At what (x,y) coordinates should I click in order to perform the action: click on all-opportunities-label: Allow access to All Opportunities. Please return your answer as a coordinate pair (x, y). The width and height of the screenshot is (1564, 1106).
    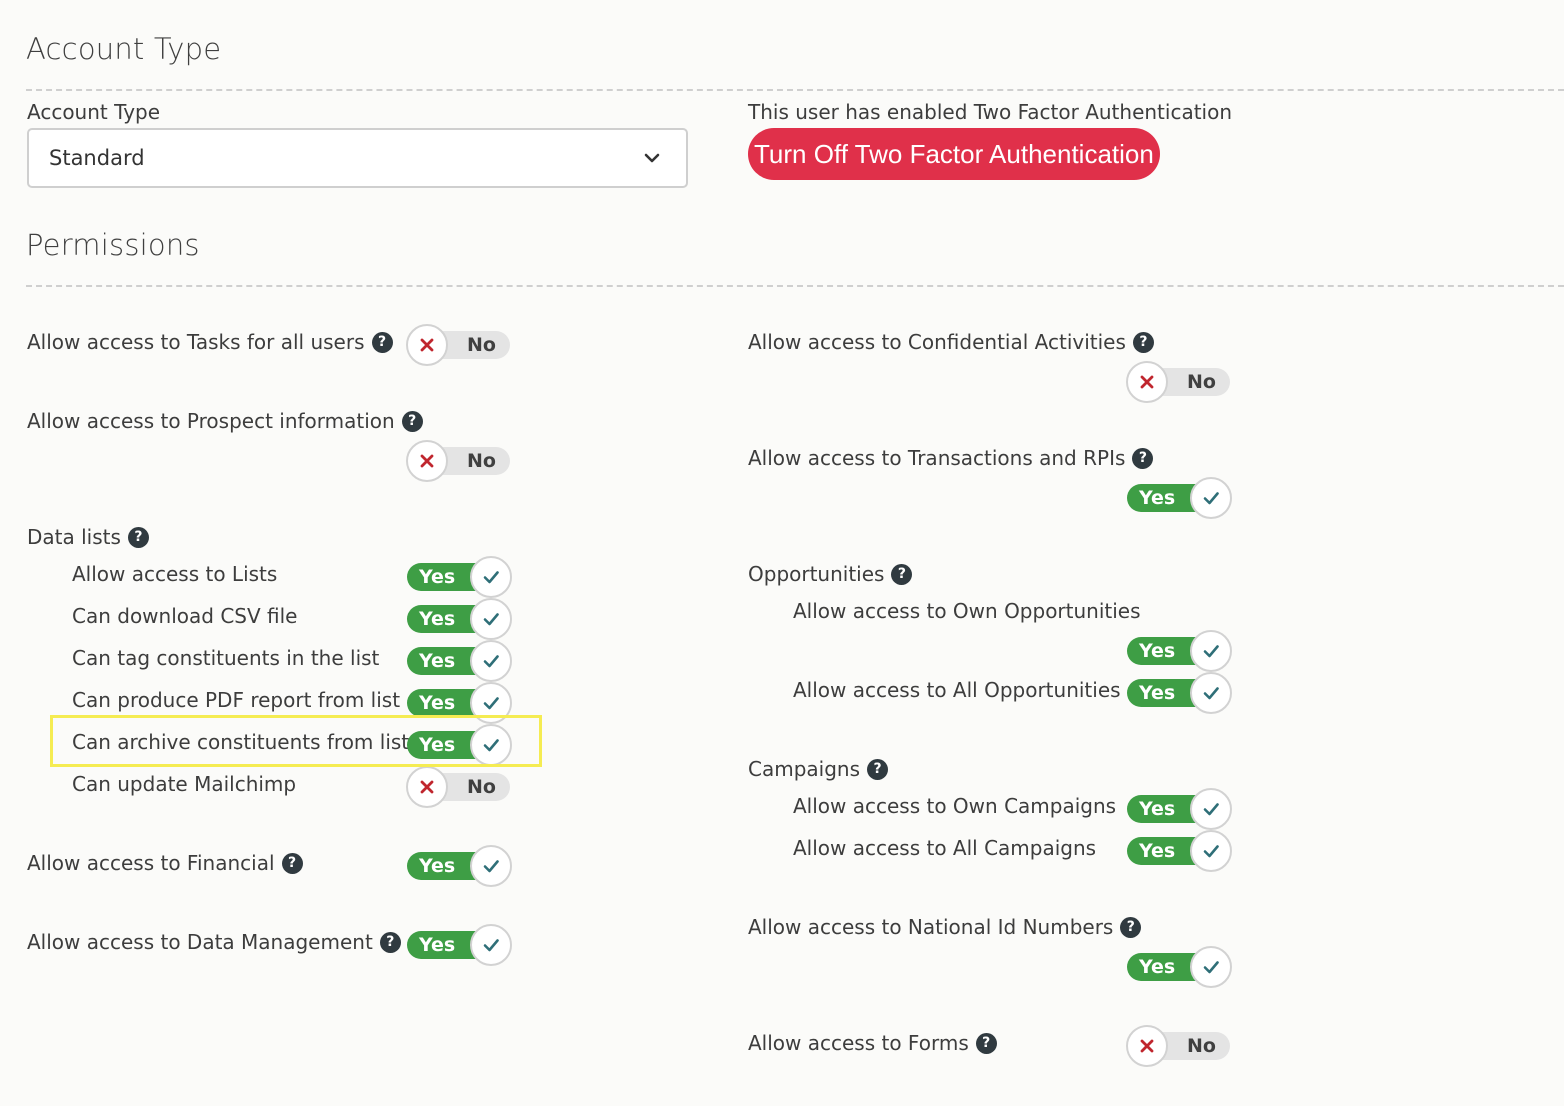
    Looking at the image, I should click on (957, 690).